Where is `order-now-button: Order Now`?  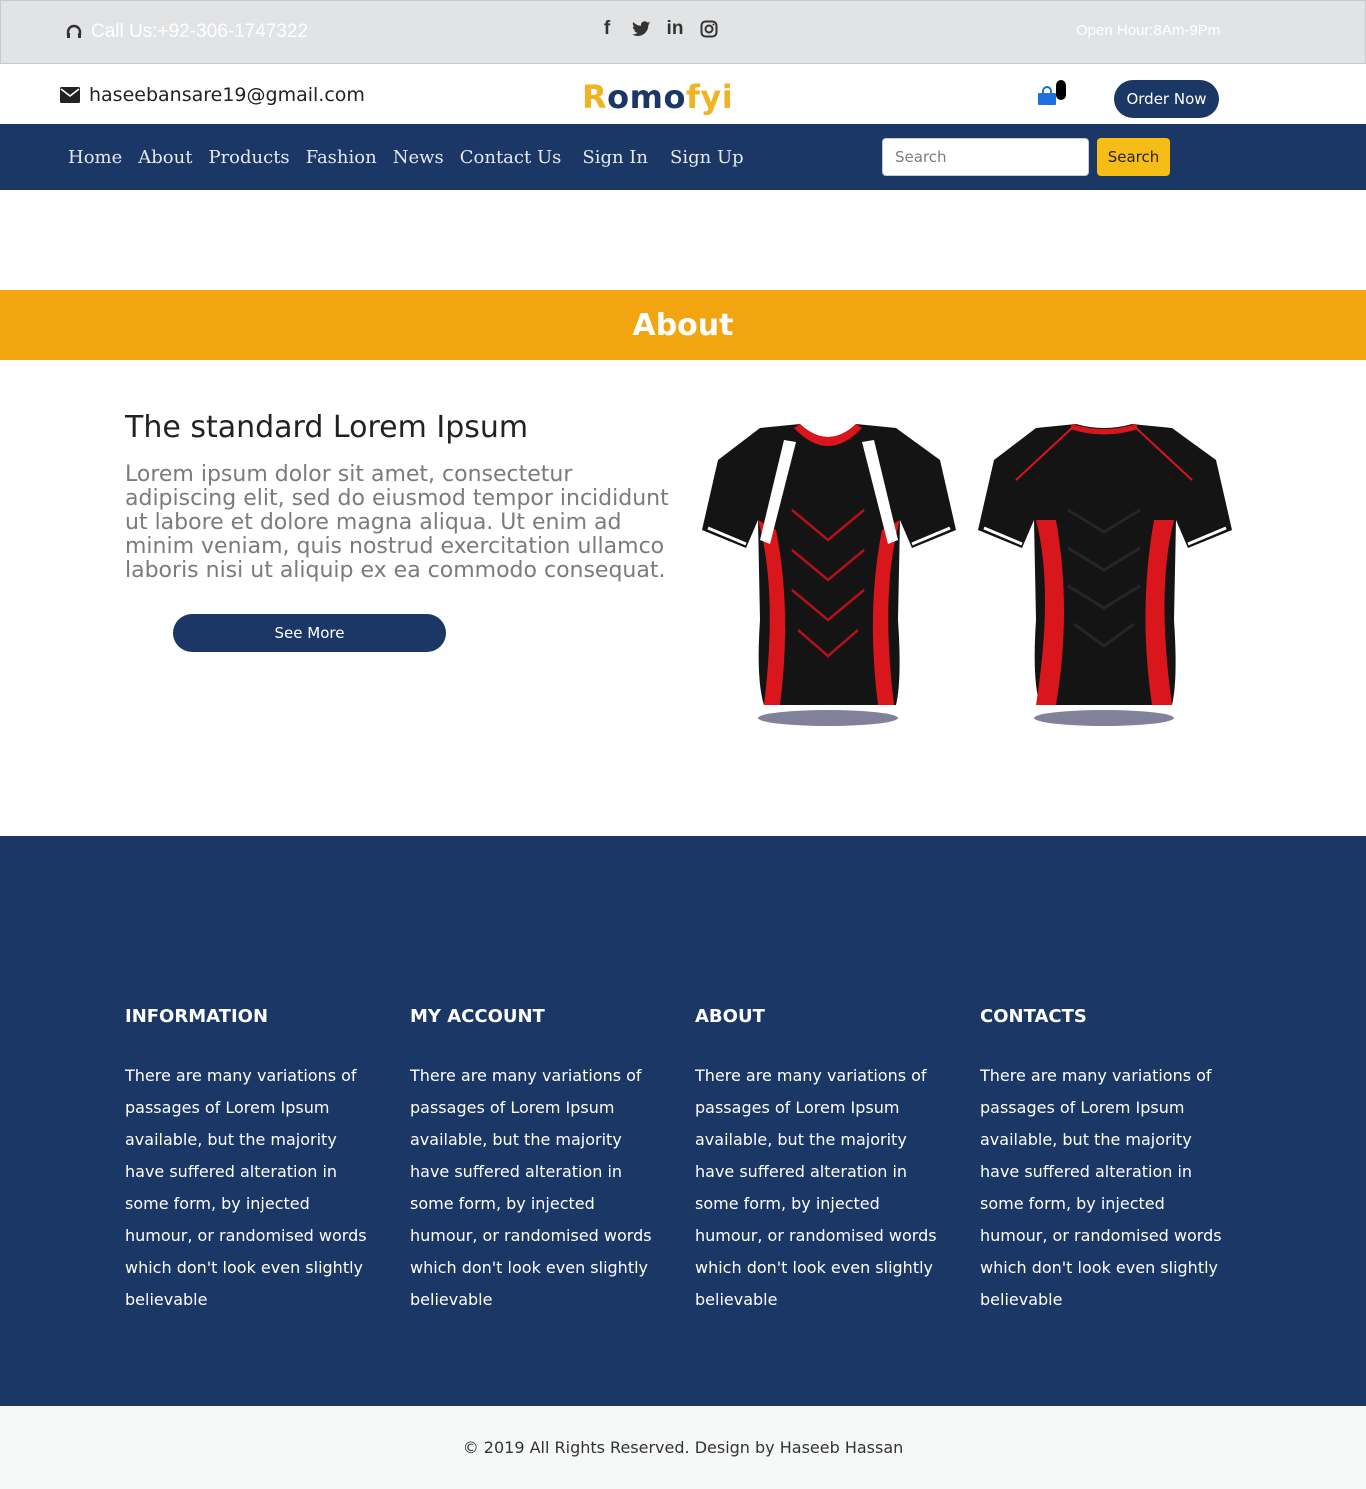 order-now-button: Order Now is located at coordinates (1166, 99).